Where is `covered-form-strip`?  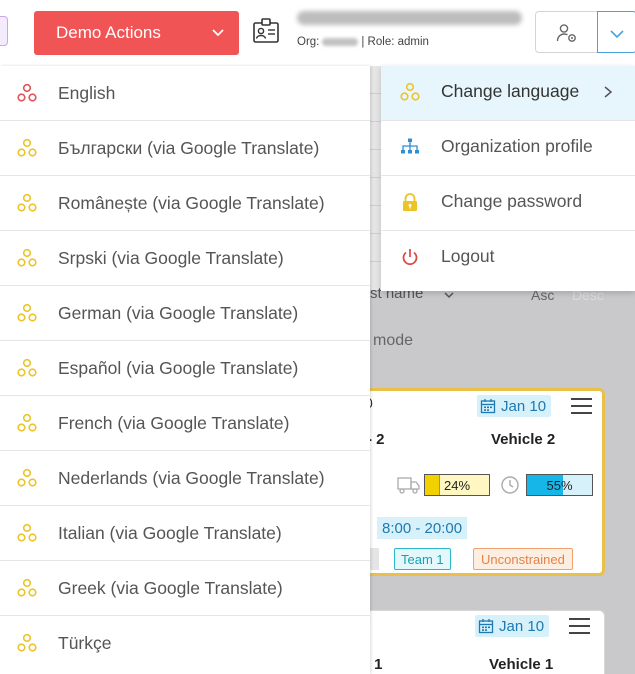 covered-form-strip is located at coordinates (375, 178).